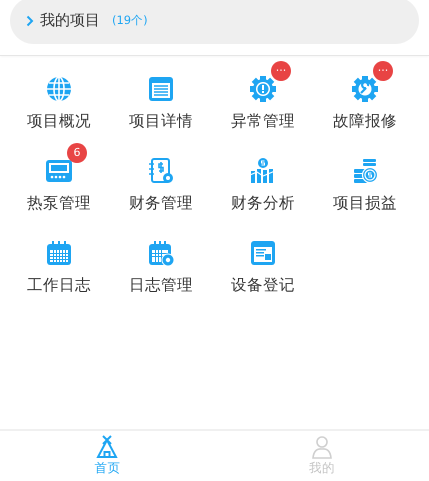 The image size is (429, 481). I want to click on menu-label: 项目损益, so click(365, 203).